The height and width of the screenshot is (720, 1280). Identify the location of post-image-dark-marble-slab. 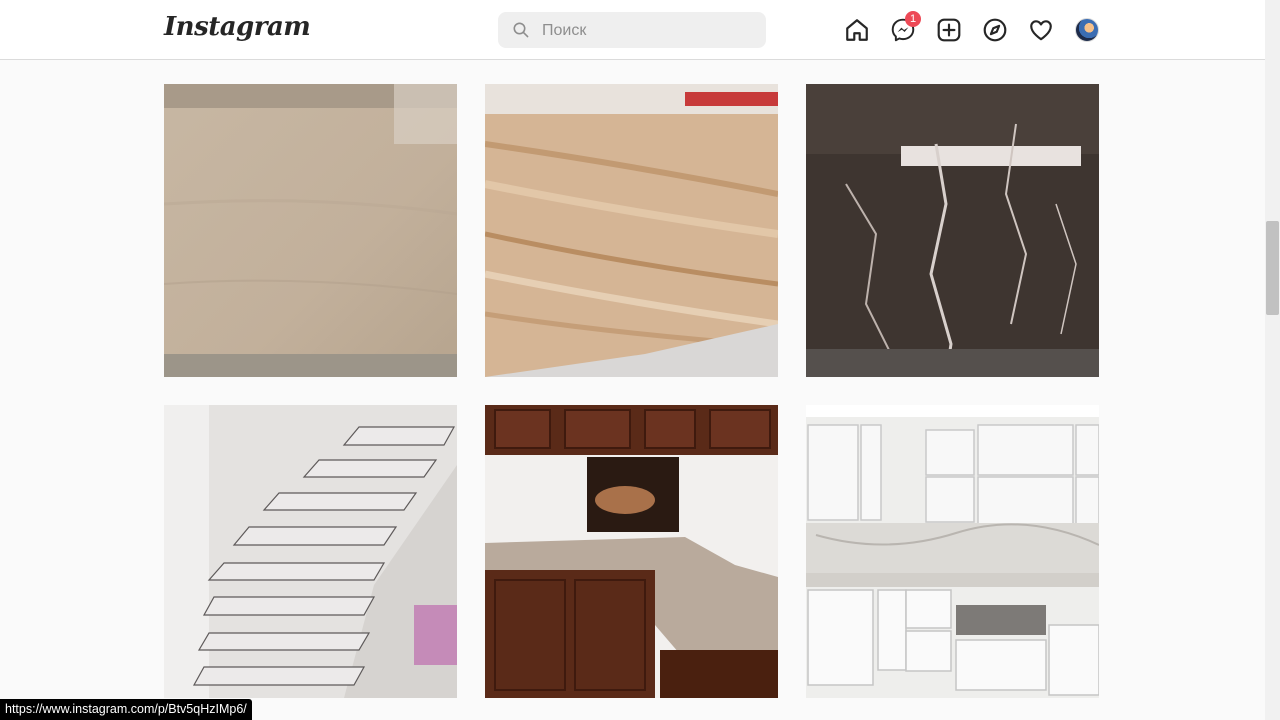
(952, 230).